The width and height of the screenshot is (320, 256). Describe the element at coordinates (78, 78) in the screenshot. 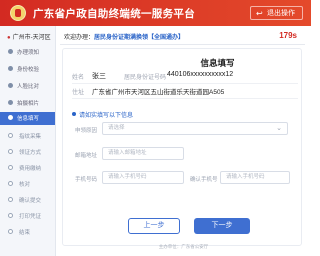

I see `name-label: 姓名` at that location.